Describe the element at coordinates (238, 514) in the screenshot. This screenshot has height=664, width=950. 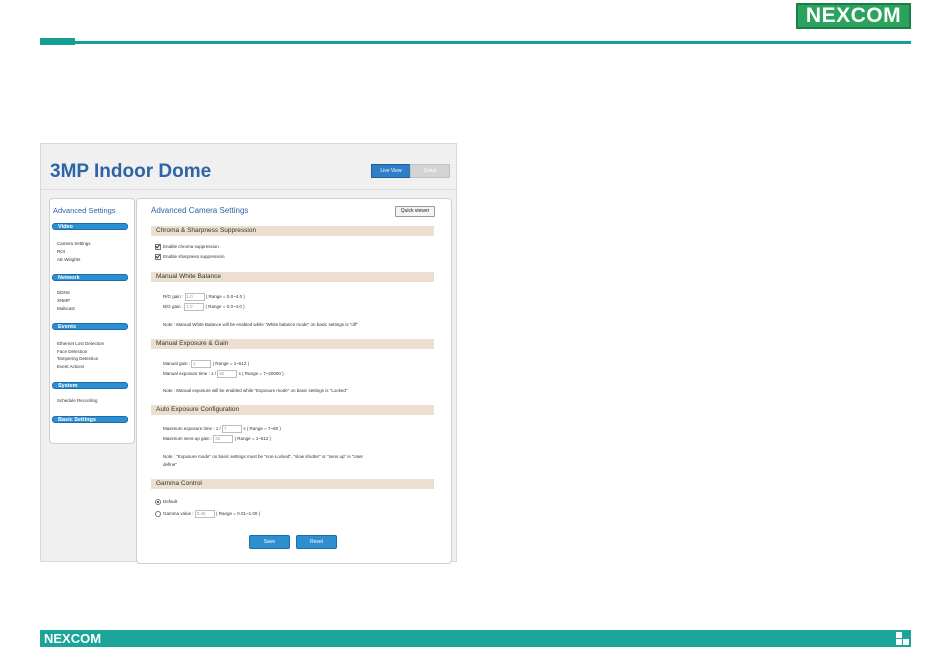
I see `gamma-value-range: ( Range = 0.01~1.00 )` at that location.